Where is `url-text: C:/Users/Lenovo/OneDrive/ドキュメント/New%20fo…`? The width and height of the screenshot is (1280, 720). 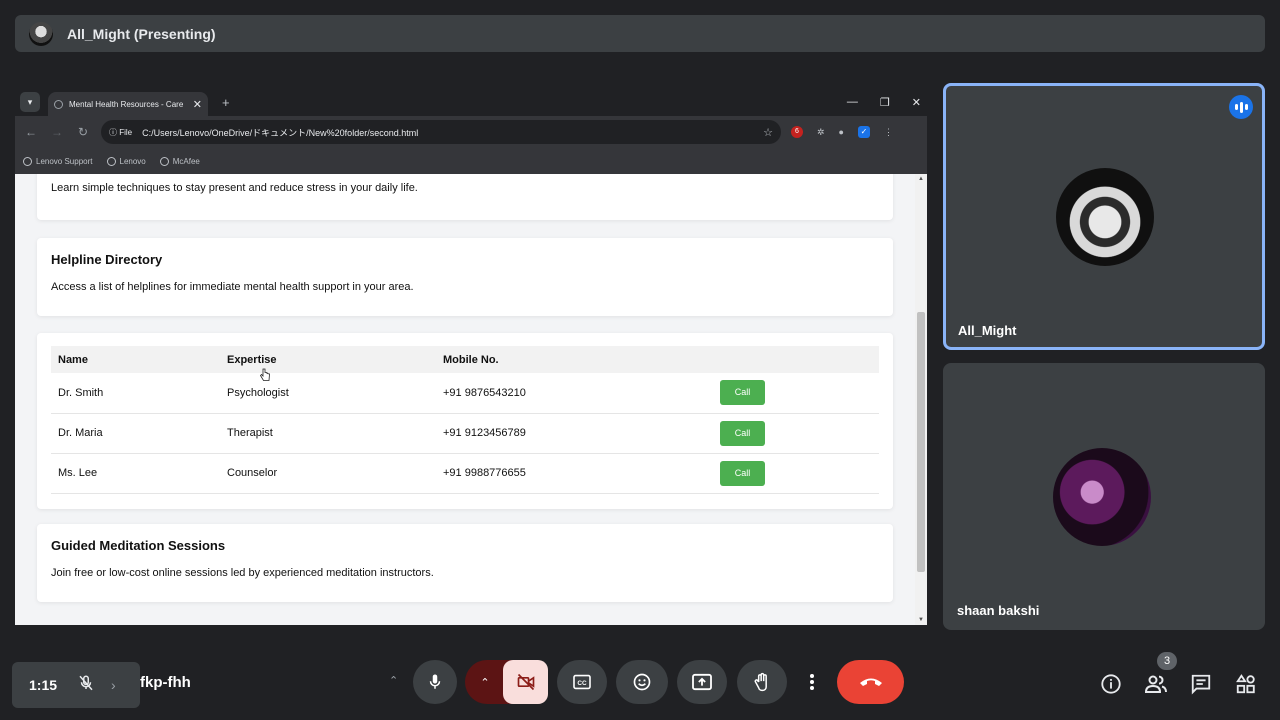 url-text: C:/Users/Lenovo/OneDrive/ドキュメント/New%20fo… is located at coordinates (452, 132).